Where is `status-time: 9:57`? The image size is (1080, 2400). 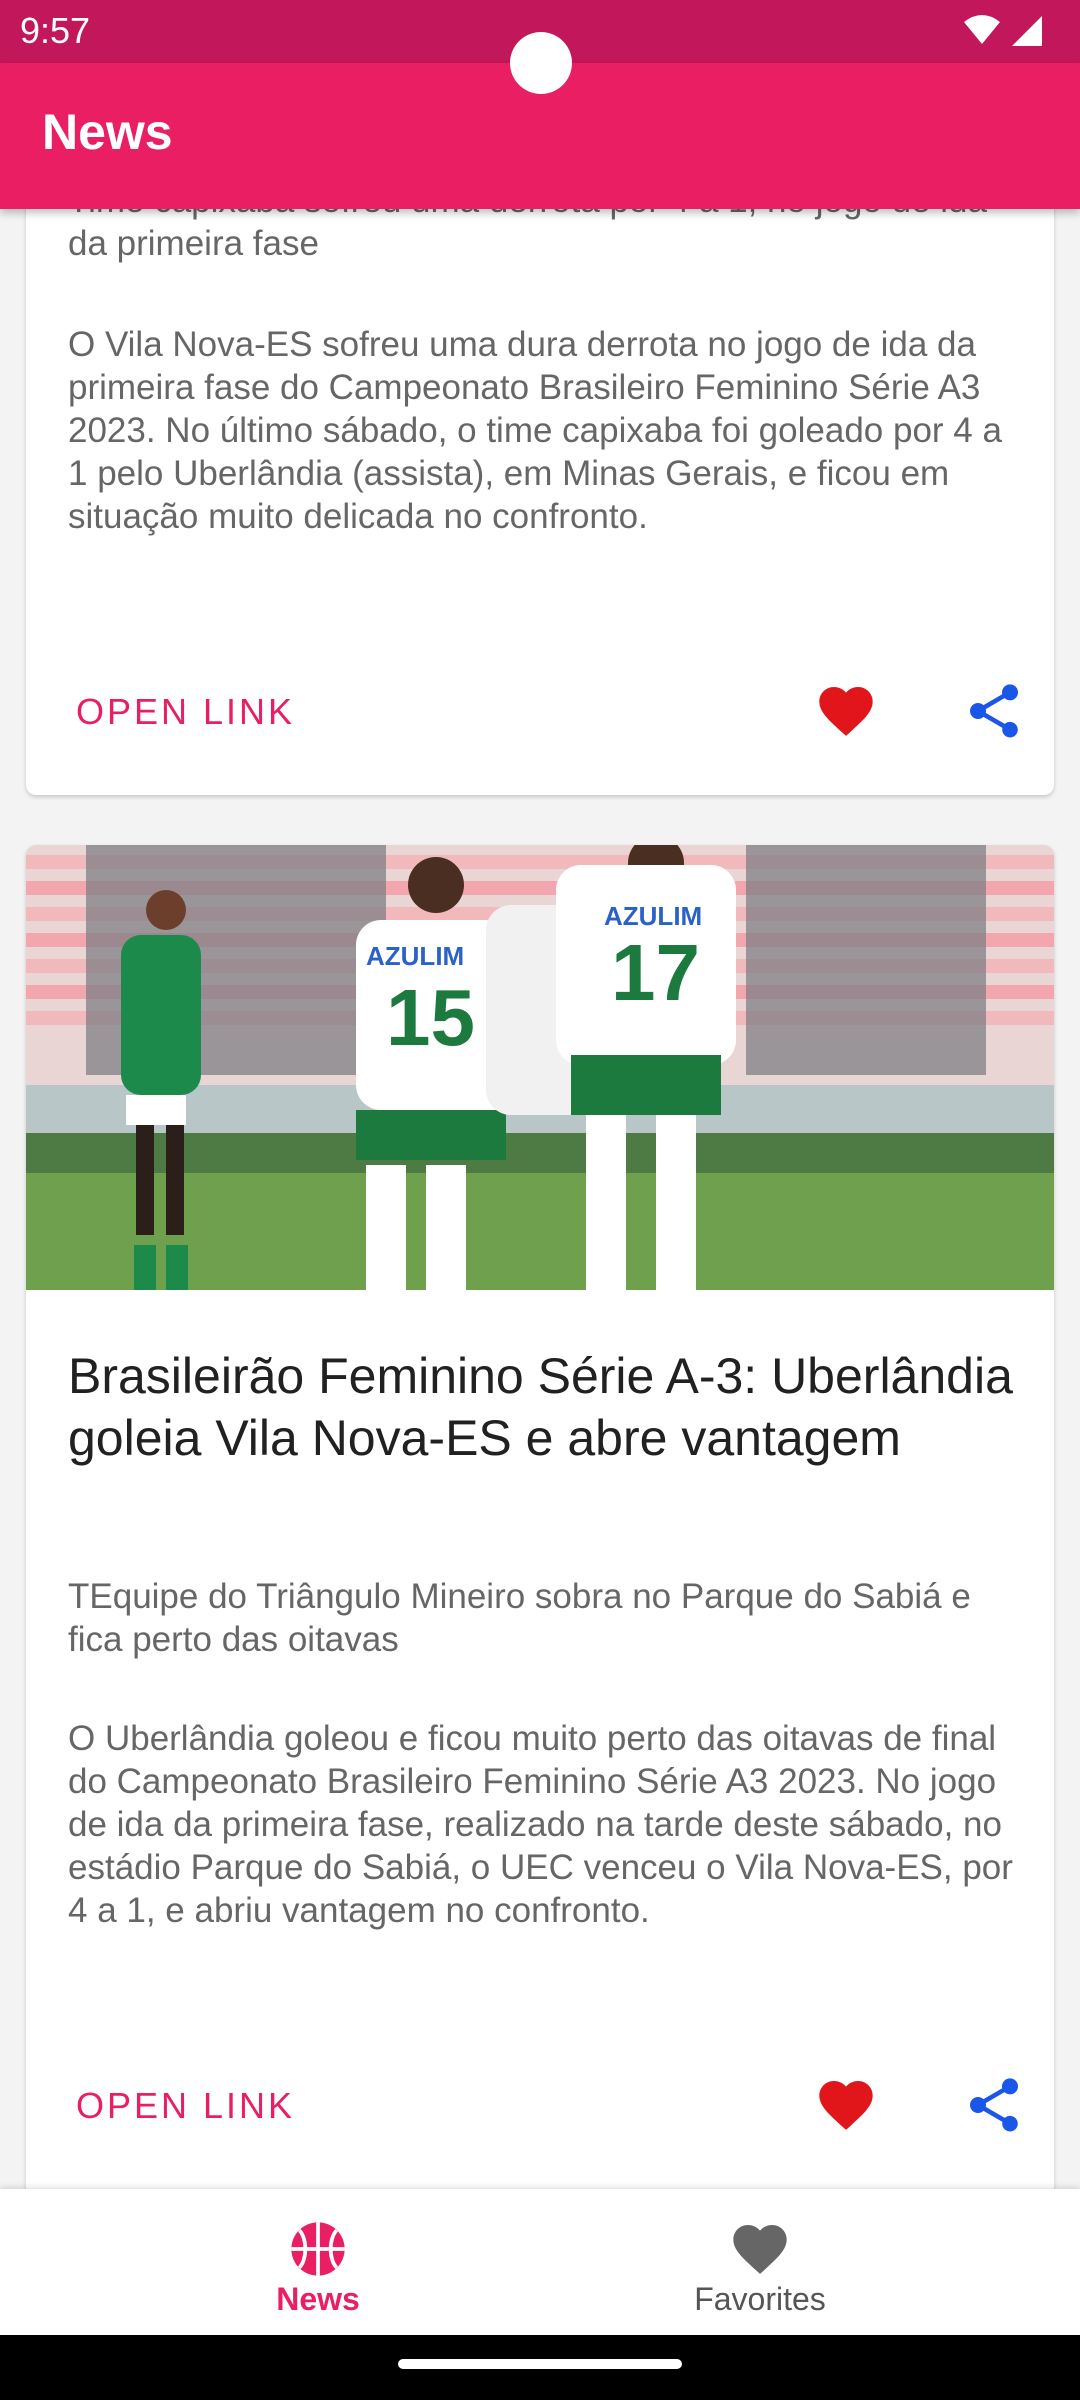
status-time: 9:57 is located at coordinates (55, 30).